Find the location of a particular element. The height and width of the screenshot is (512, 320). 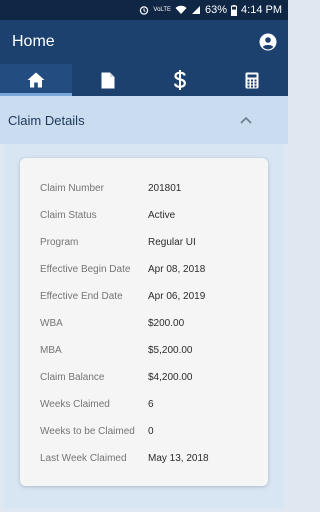

detail-label: Last Week Claimed is located at coordinates (83, 458).